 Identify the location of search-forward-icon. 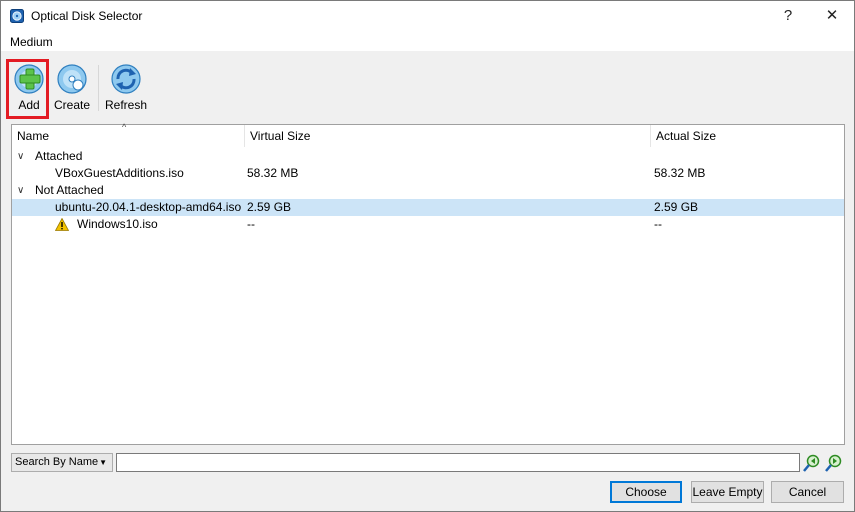
(834, 463).